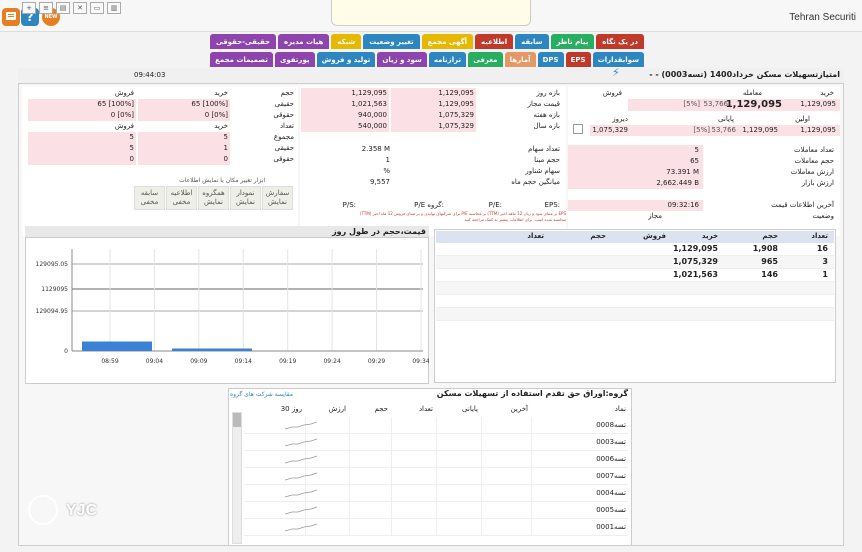 This screenshot has width=862, height=552. I want to click on list-icon: ≡, so click(46, 8).